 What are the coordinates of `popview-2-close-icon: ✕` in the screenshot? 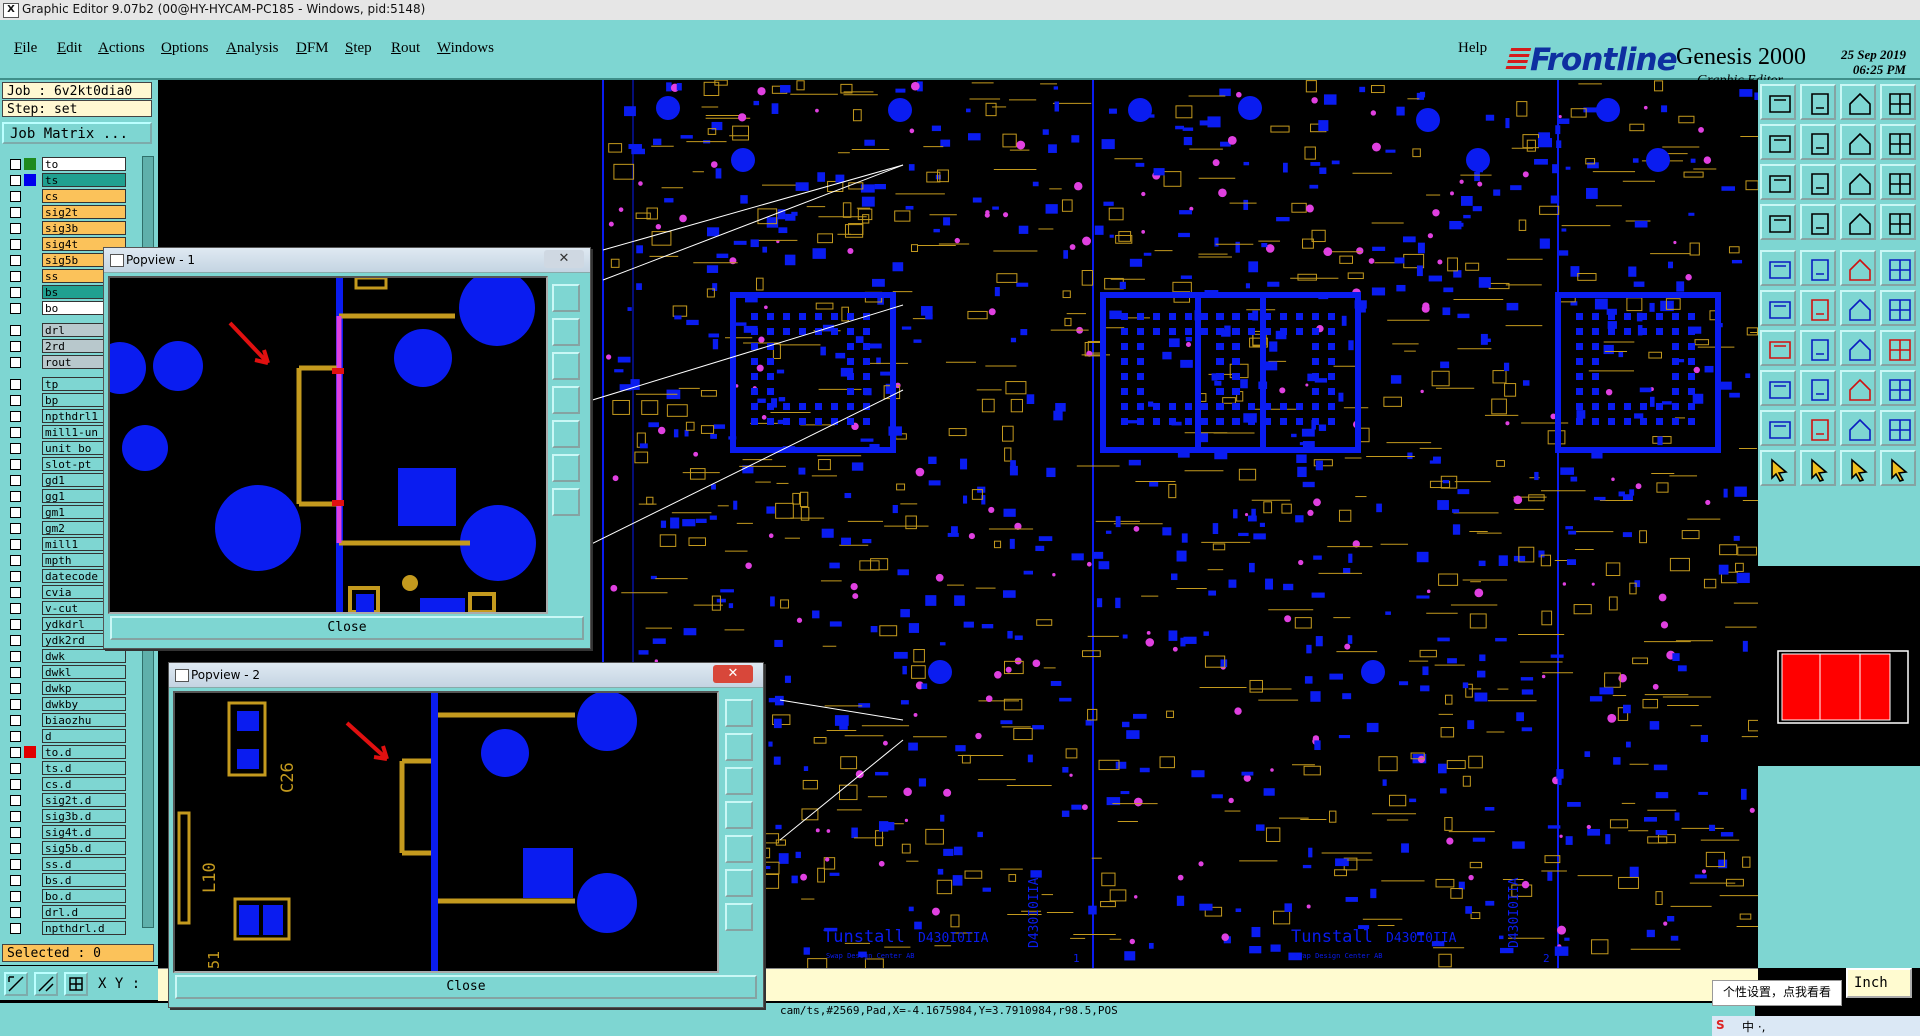 It's located at (733, 674).